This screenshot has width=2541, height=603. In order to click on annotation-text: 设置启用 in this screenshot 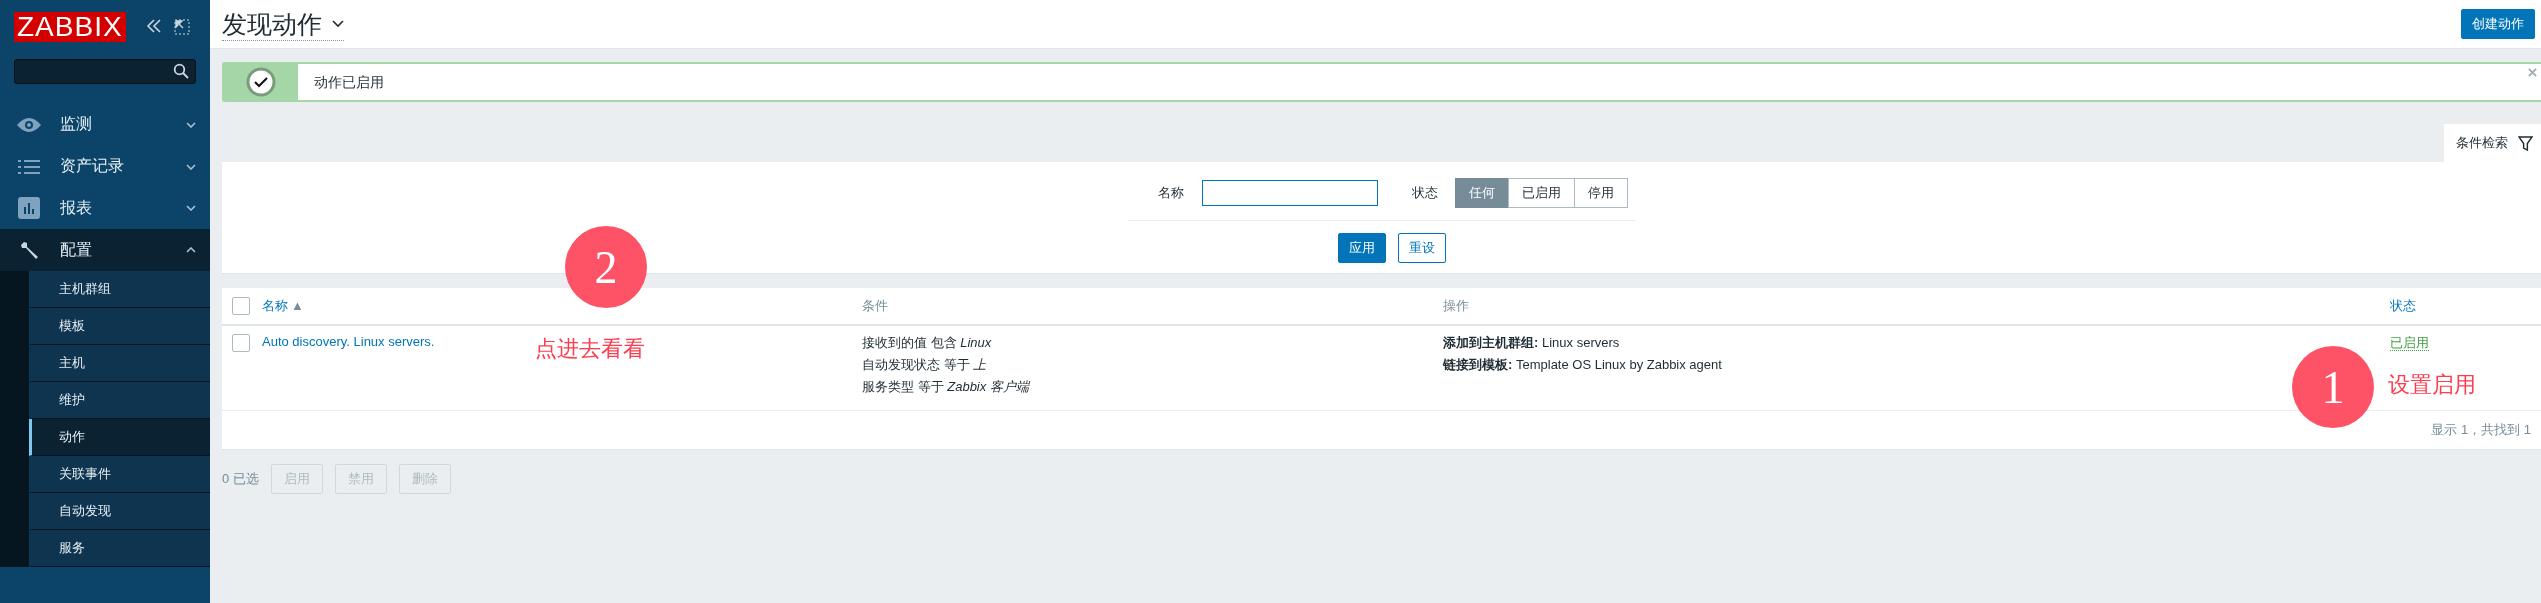, I will do `click(2432, 385)`.